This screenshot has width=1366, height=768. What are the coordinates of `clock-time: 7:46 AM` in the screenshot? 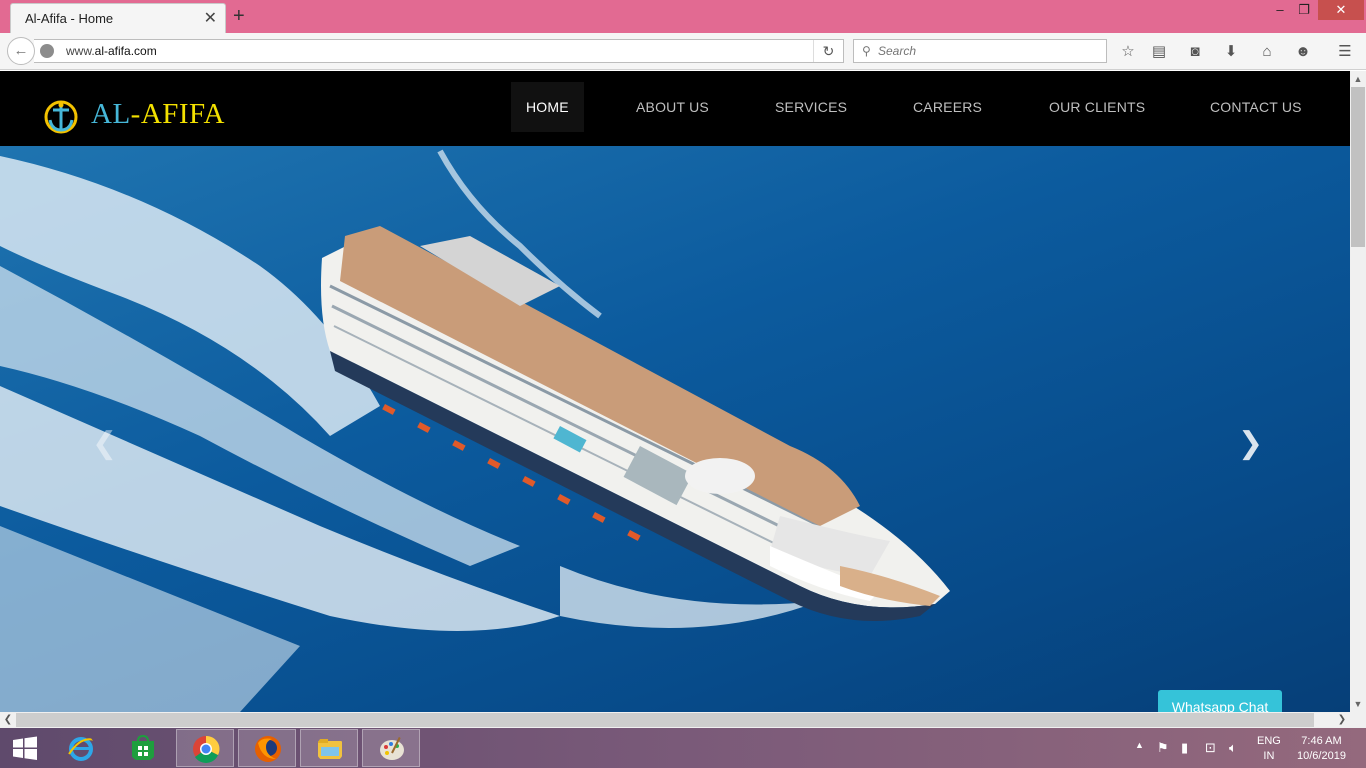 It's located at (1321, 741).